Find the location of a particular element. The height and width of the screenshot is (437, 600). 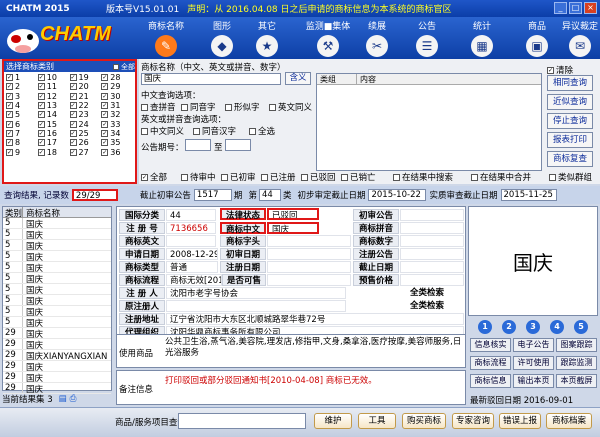

list-view-icon: ▤ is located at coordinates (63, 399).